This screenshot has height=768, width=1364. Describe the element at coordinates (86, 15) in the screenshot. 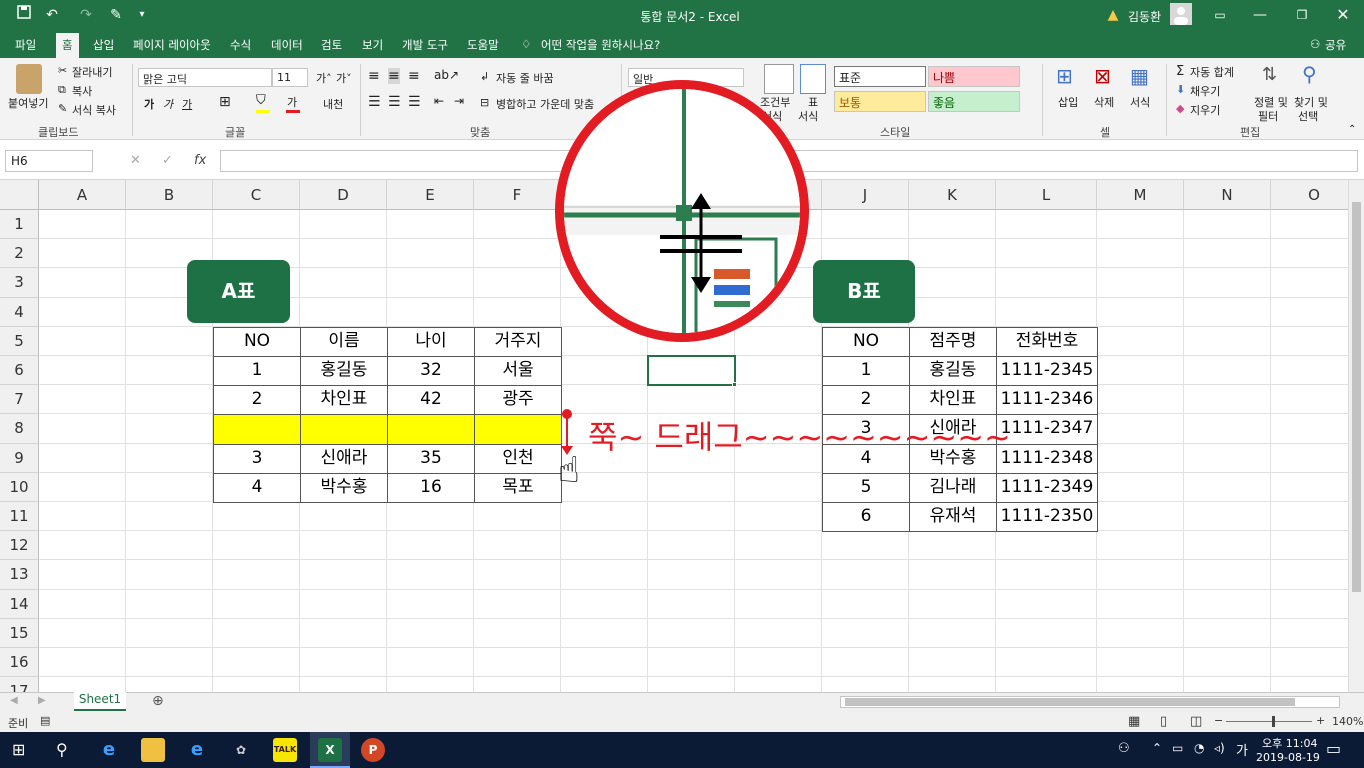

I see `redo-icon: ↷` at that location.